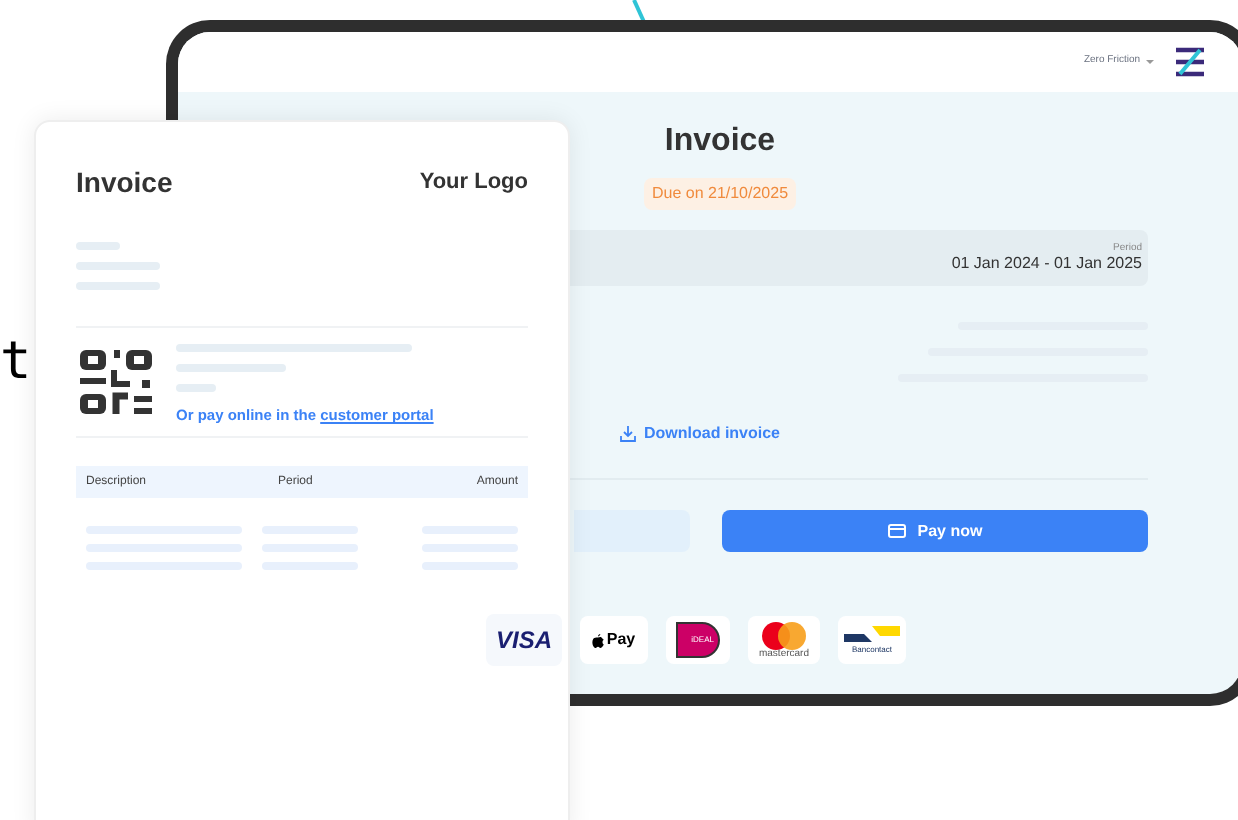 This screenshot has height=820, width=1238. I want to click on invoice-title: Invoice, so click(720, 142).